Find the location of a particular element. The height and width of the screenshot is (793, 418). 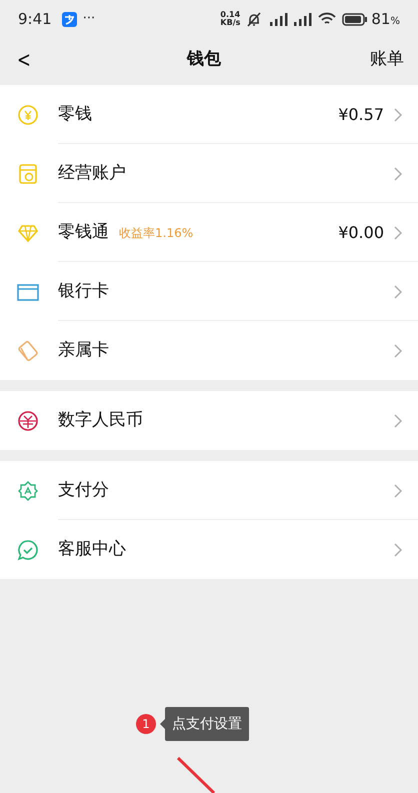

chat-check-icon is located at coordinates (28, 549).